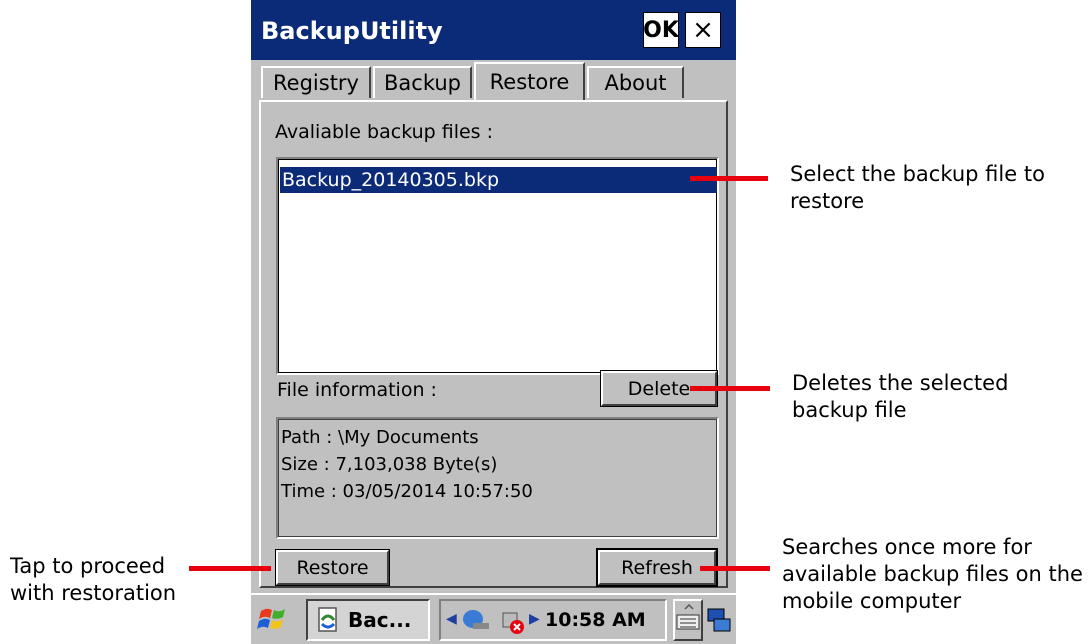 The image size is (1089, 644). I want to click on tab-registry: Registry, so click(316, 82).